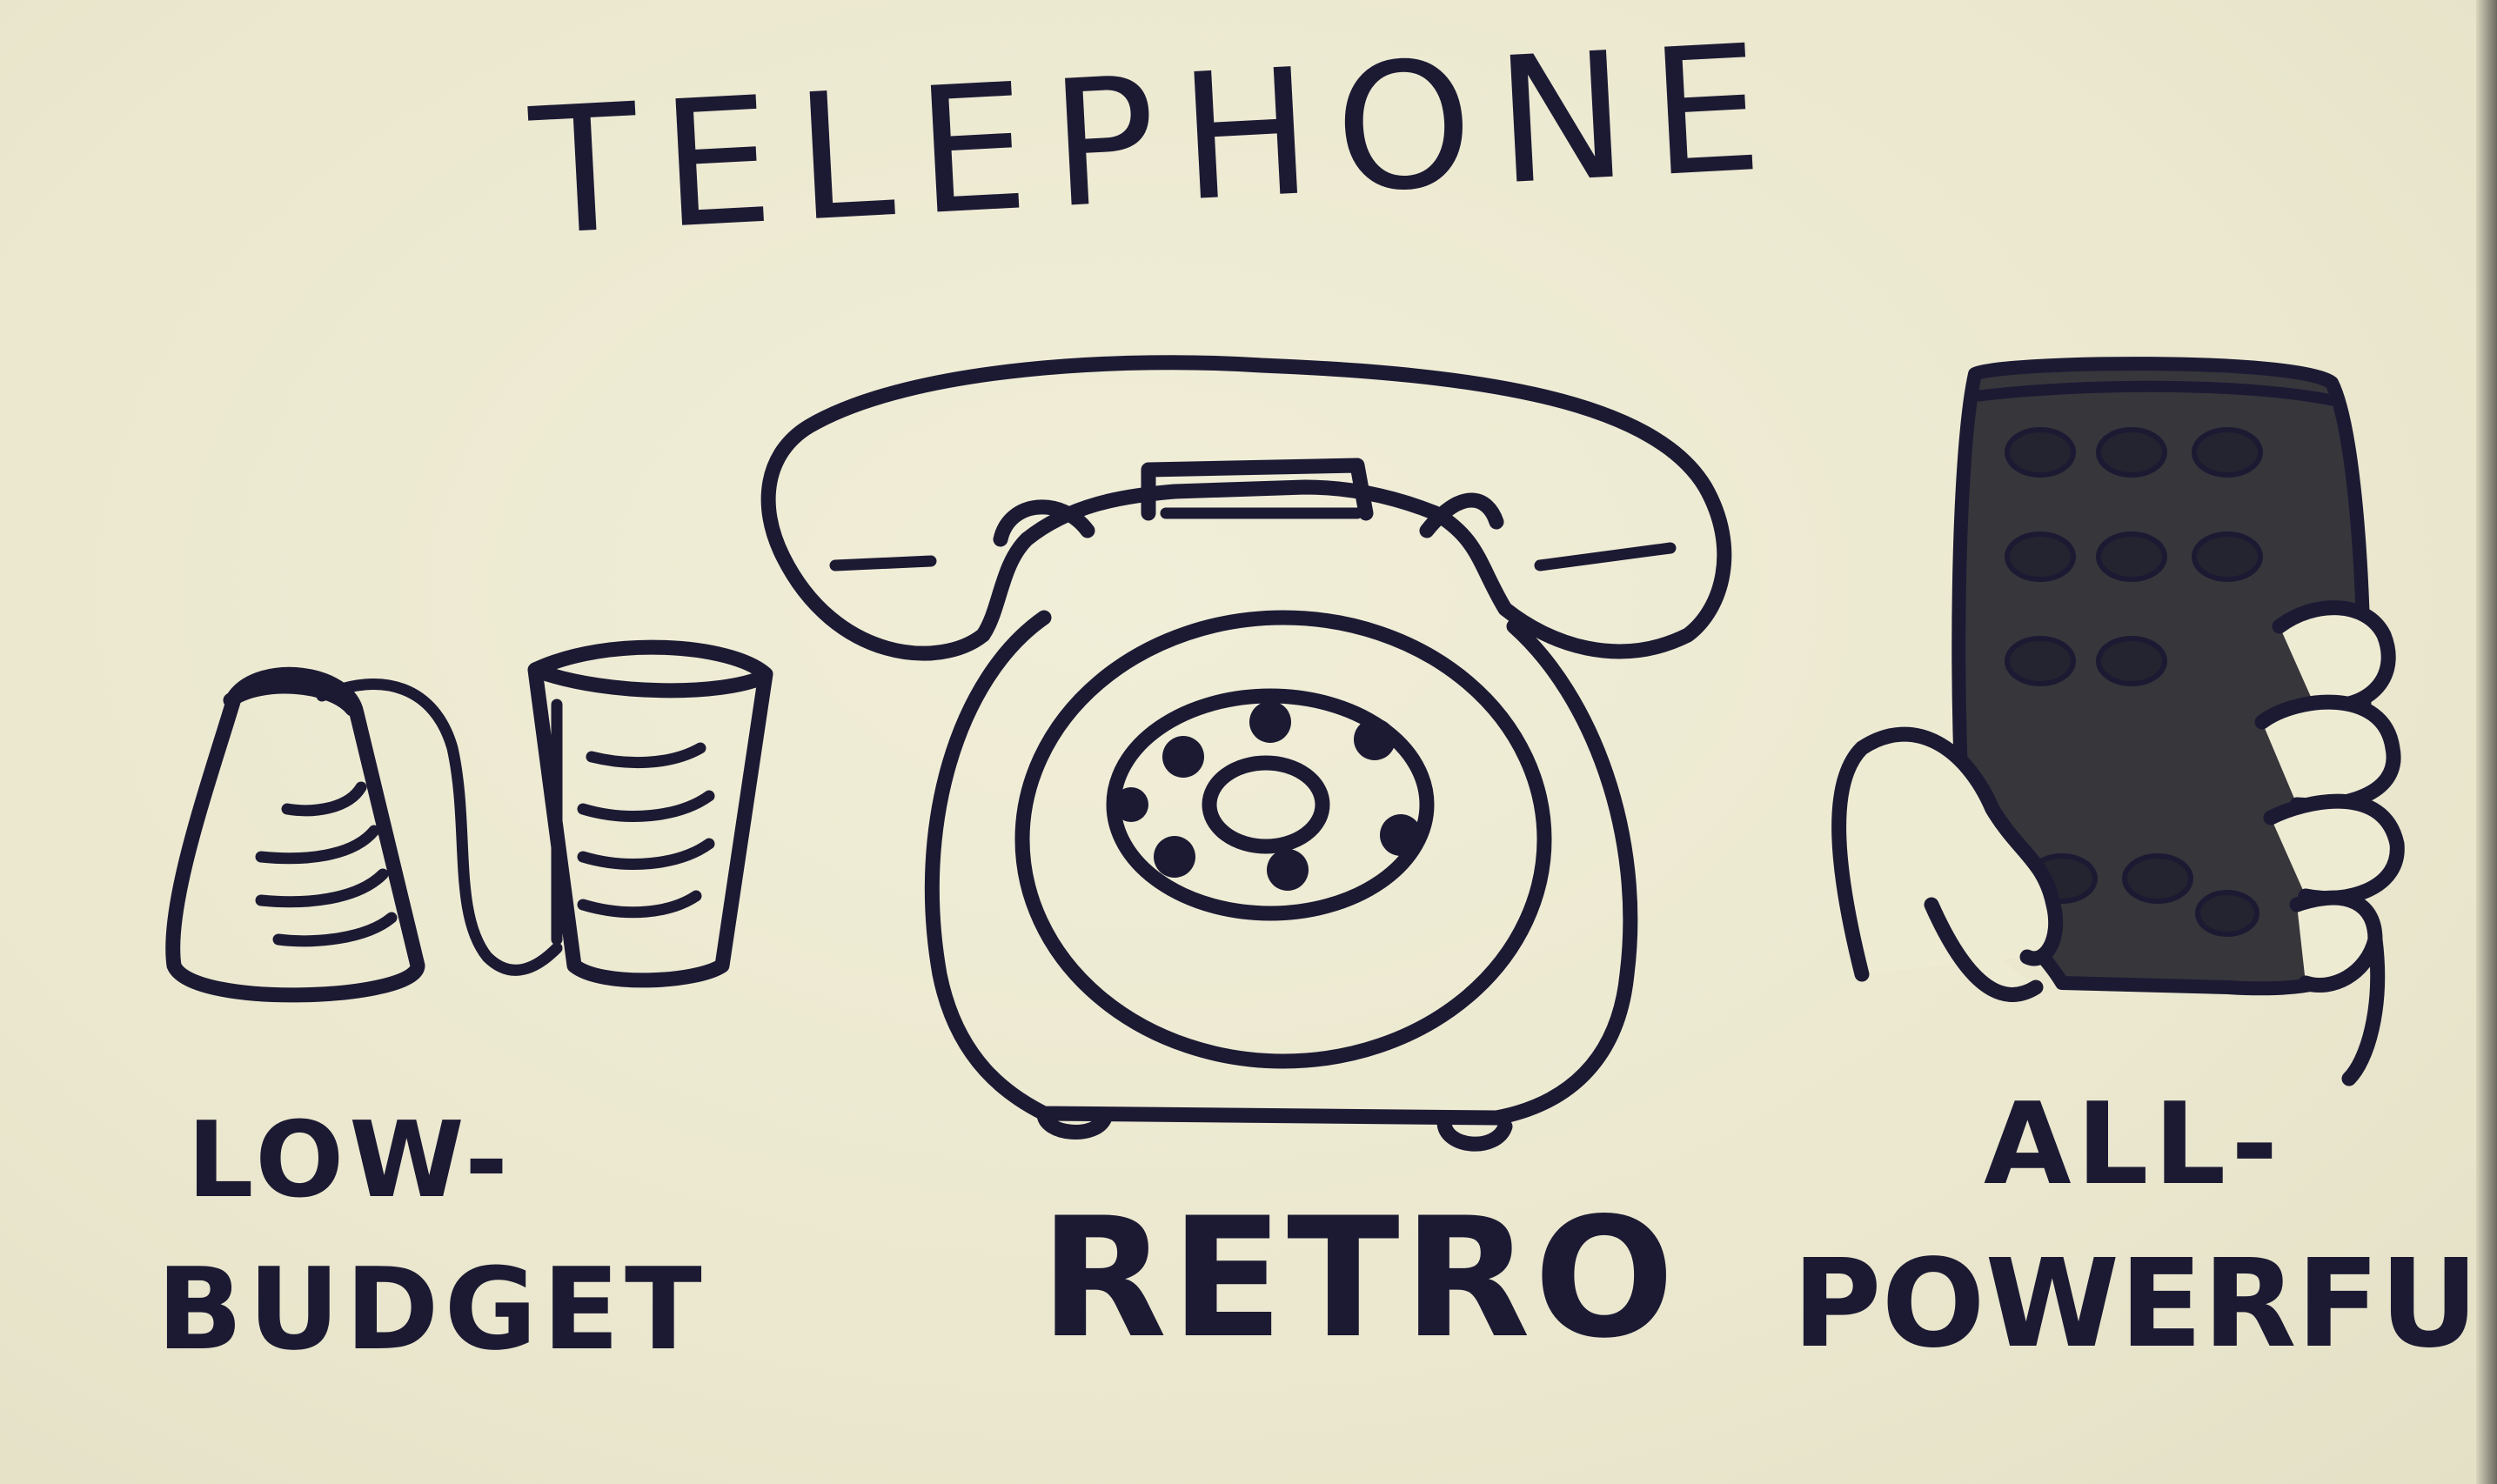 This screenshot has width=2497, height=1484. What do you see at coordinates (2118, 721) in the screenshot?
I see `smartphone-in-hand-icon` at bounding box center [2118, 721].